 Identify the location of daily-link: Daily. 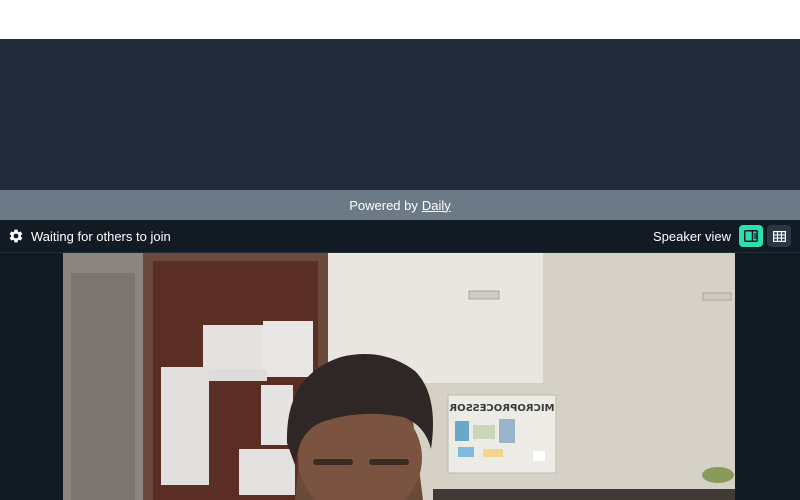
(436, 205).